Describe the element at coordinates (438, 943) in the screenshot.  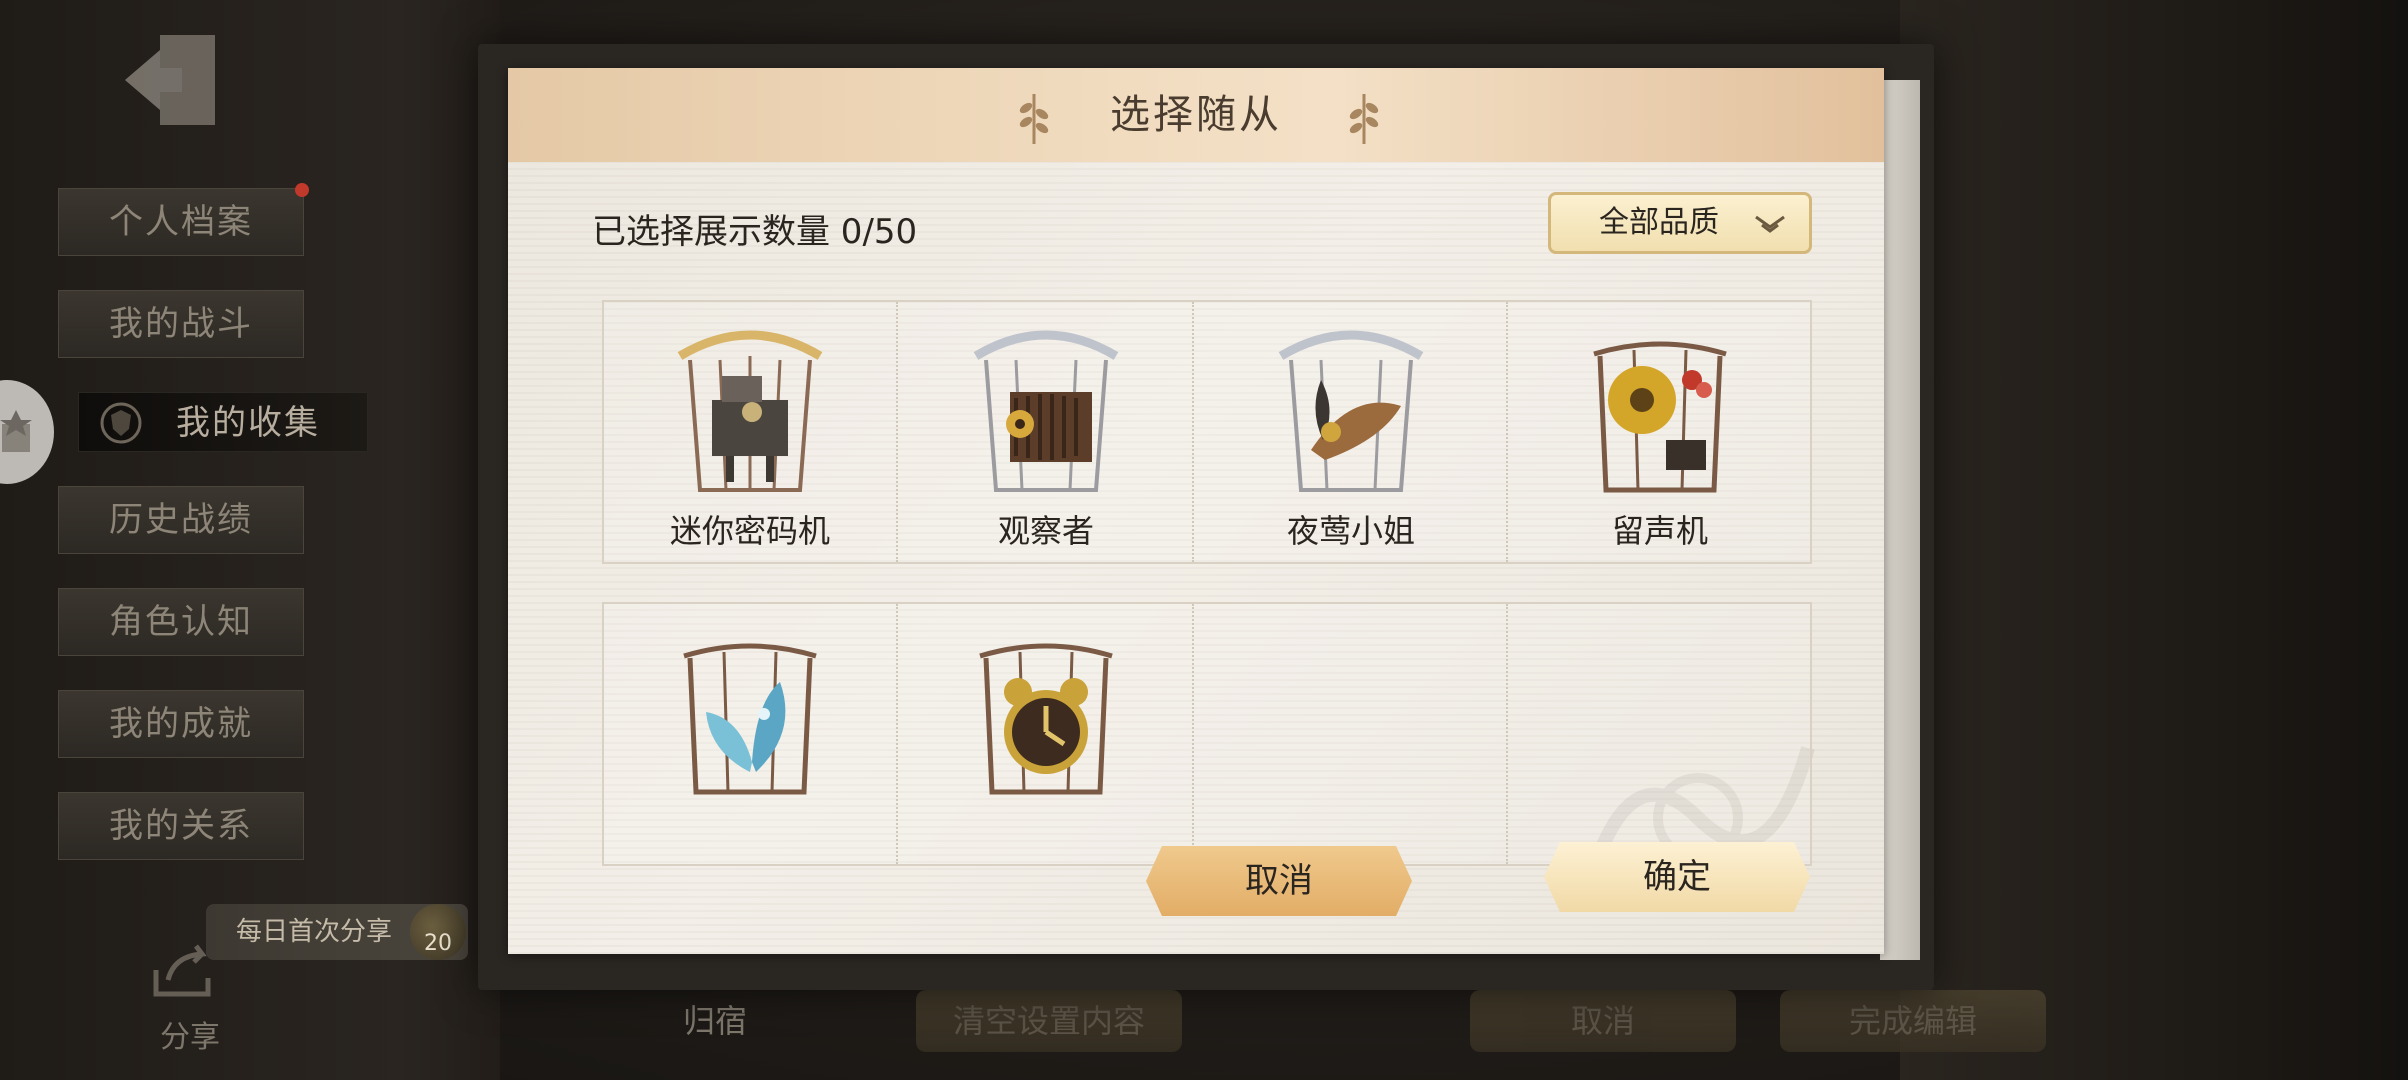
I see `reward-coin-count: 20` at that location.